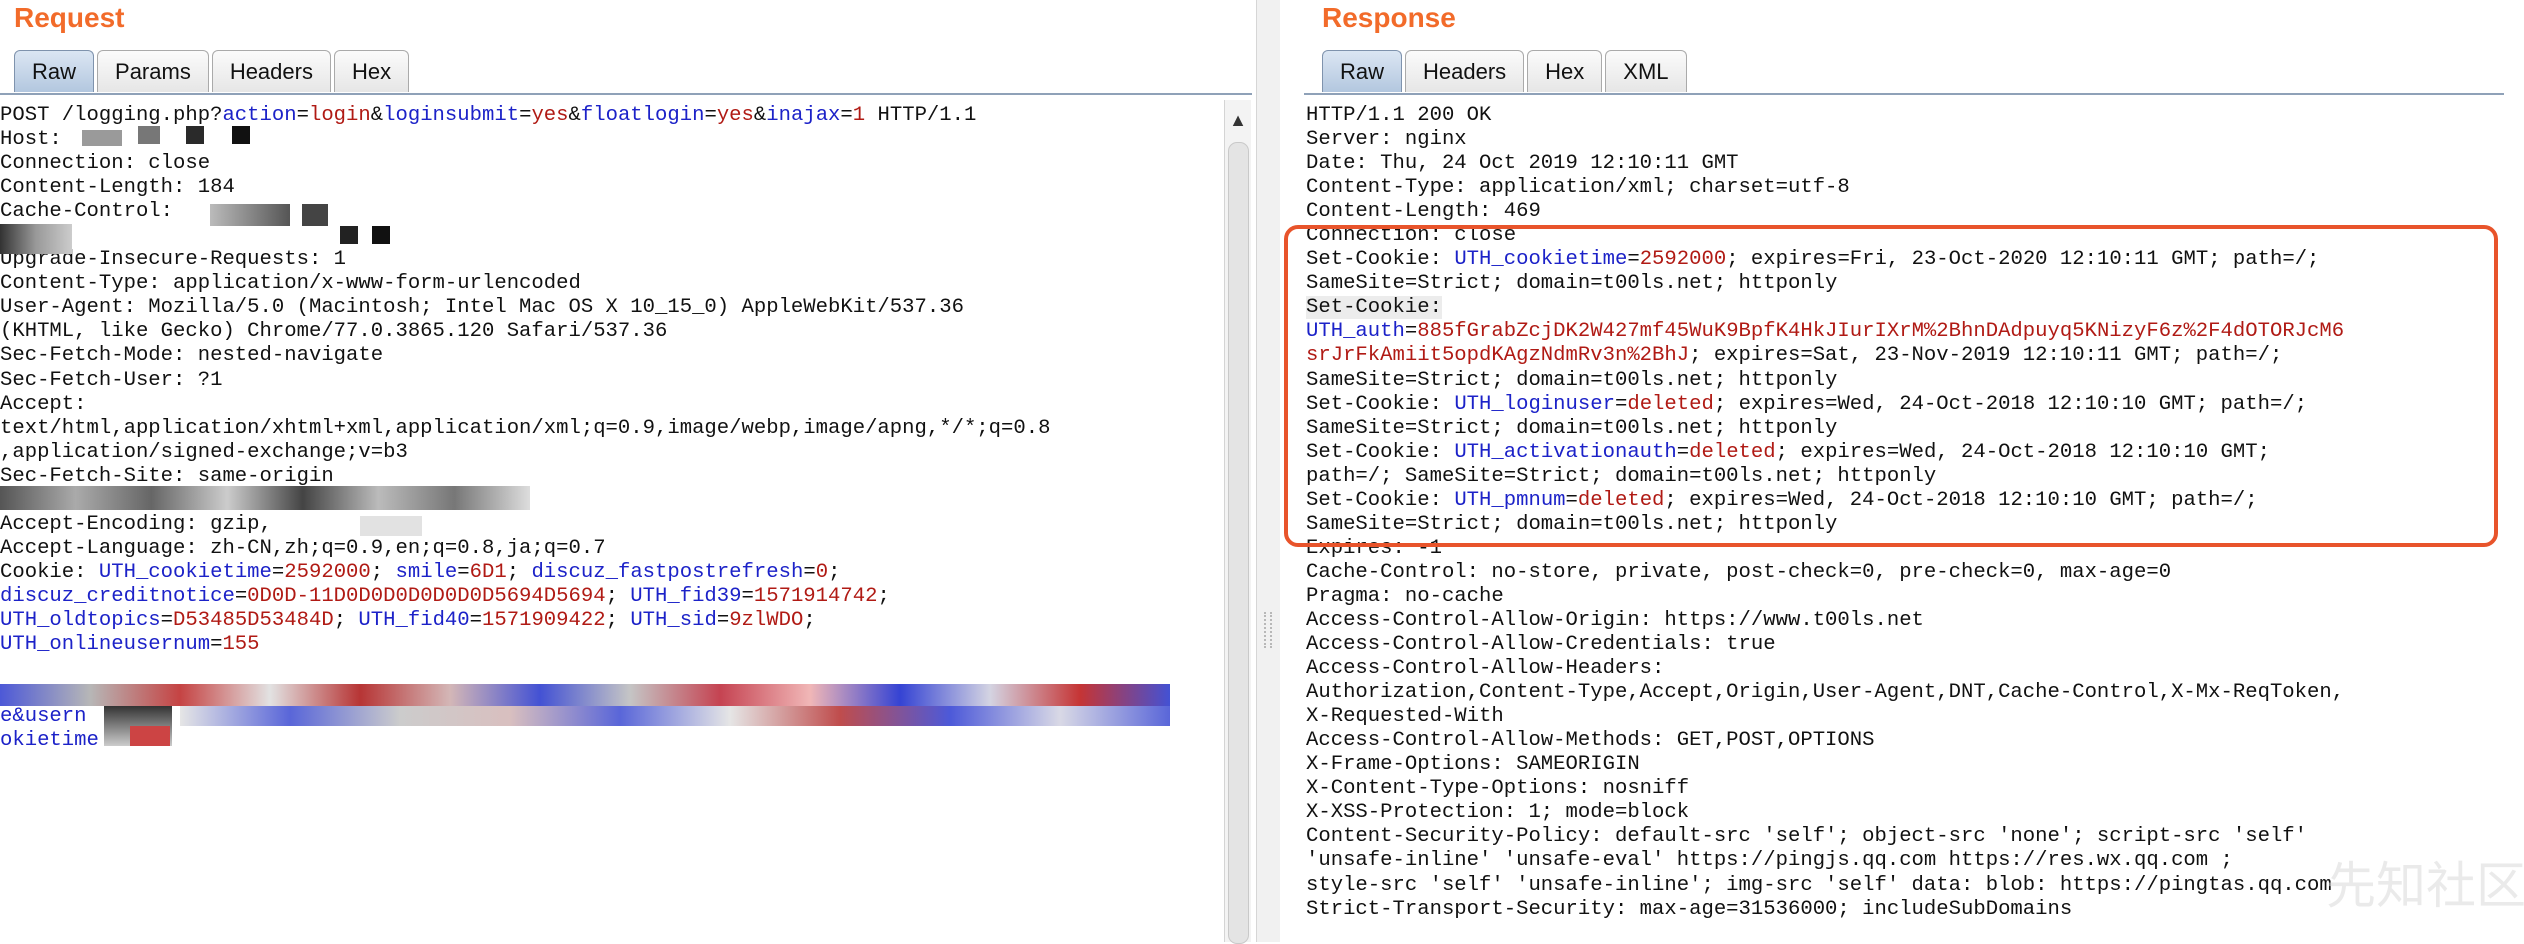 The image size is (2524, 944). What do you see at coordinates (111, 380) in the screenshot?
I see `code-text: Sec-Fetch-User: ?1` at bounding box center [111, 380].